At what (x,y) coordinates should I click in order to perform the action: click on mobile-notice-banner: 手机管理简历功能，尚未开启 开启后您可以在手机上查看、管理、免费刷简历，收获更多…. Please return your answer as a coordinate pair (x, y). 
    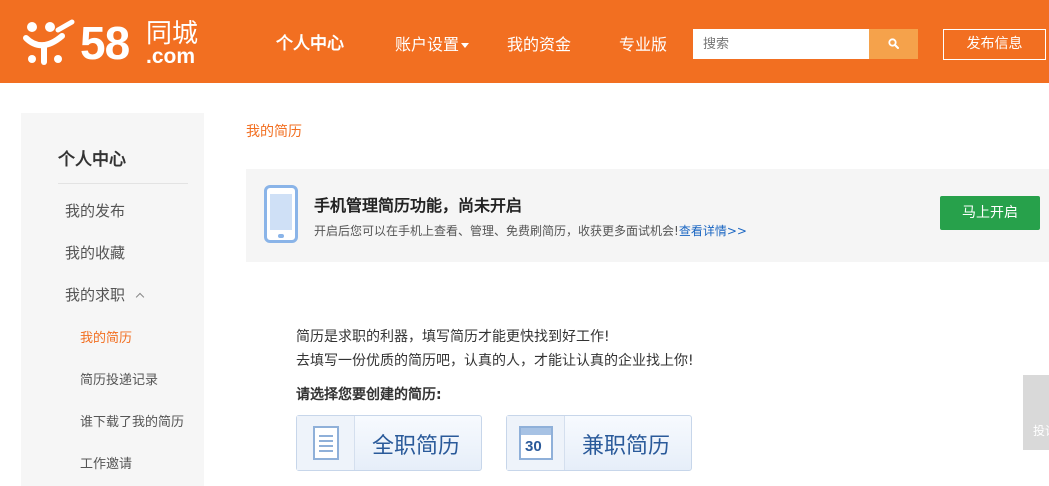
    Looking at the image, I should click on (647, 215).